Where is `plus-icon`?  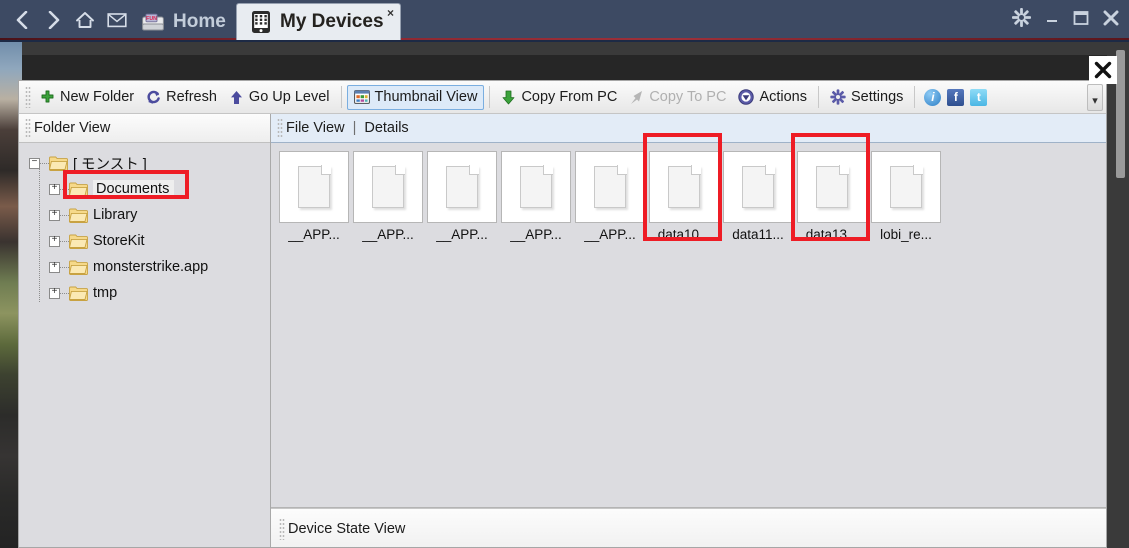
plus-icon is located at coordinates (47, 96).